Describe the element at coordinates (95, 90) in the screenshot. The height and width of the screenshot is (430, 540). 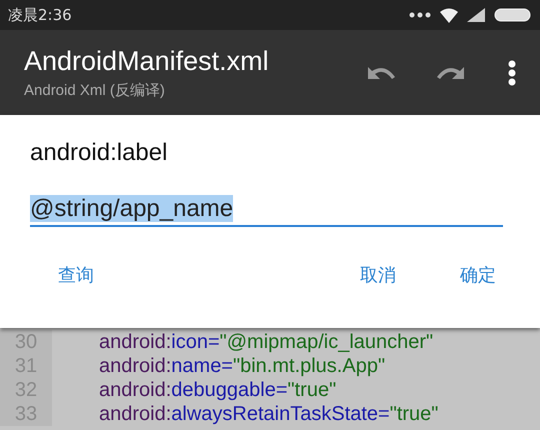
I see `file-subtitle: Android Xml (反编译)` at that location.